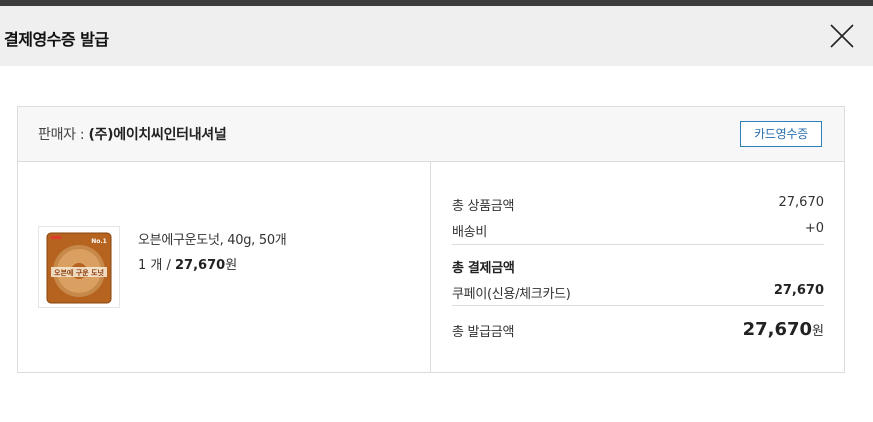 This screenshot has height=422, width=873. I want to click on product-image: 오븐에 구운 도넛 No.1, so click(79, 268).